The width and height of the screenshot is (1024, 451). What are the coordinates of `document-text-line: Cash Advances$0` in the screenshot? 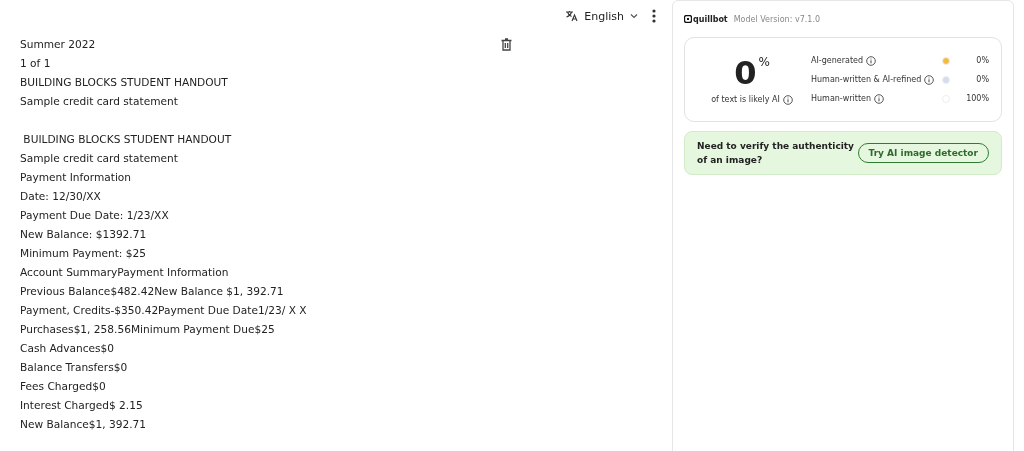 It's located at (67, 348).